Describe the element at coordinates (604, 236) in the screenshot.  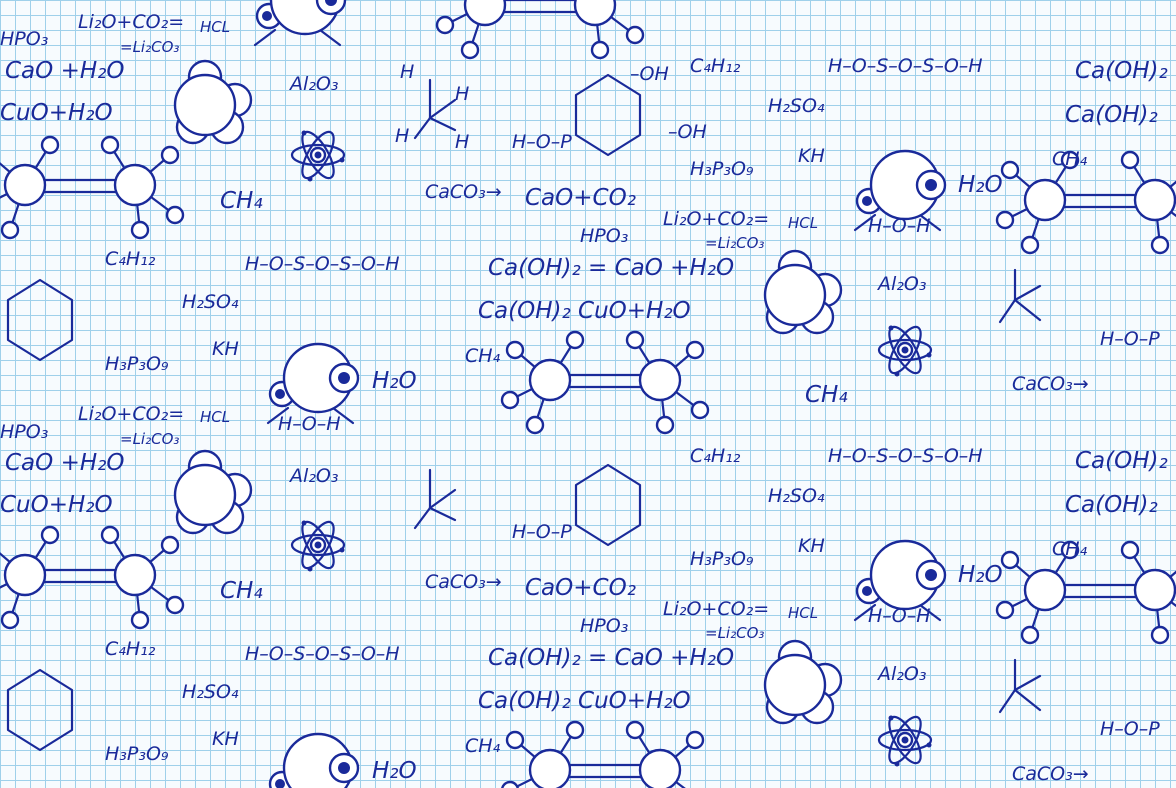
I see `formula-hpo3: HPO₃` at that location.